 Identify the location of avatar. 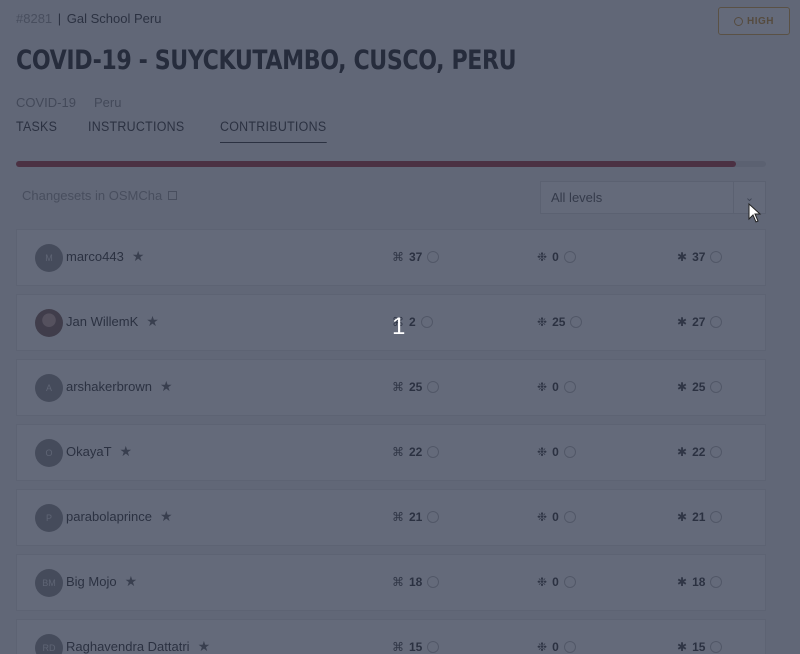
(49, 323).